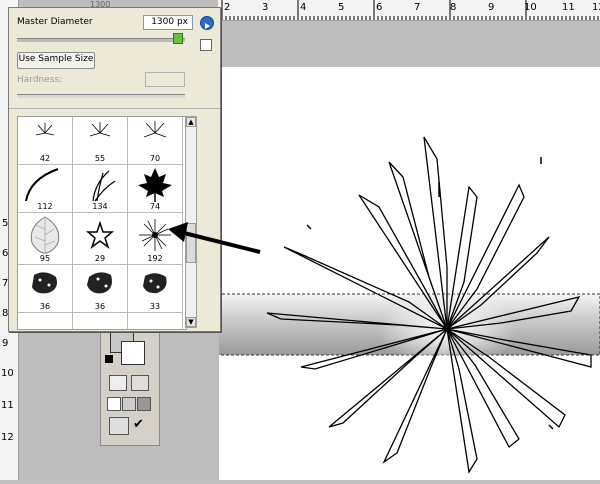 The image size is (600, 484). I want to click on brush-preset: 134, so click(100, 189).